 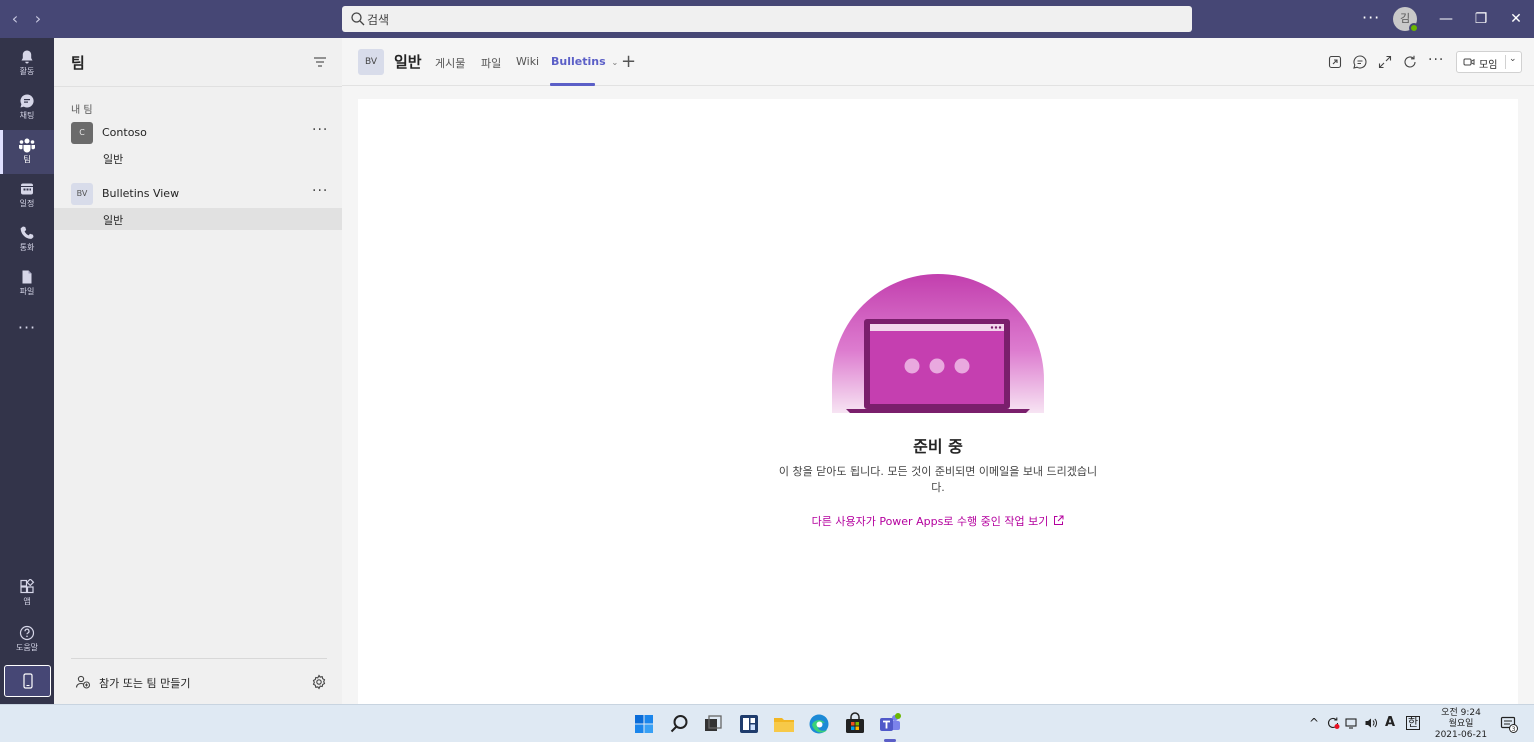 What do you see at coordinates (378, 20) in the screenshot?
I see `search-placeholder: 검색` at bounding box center [378, 20].